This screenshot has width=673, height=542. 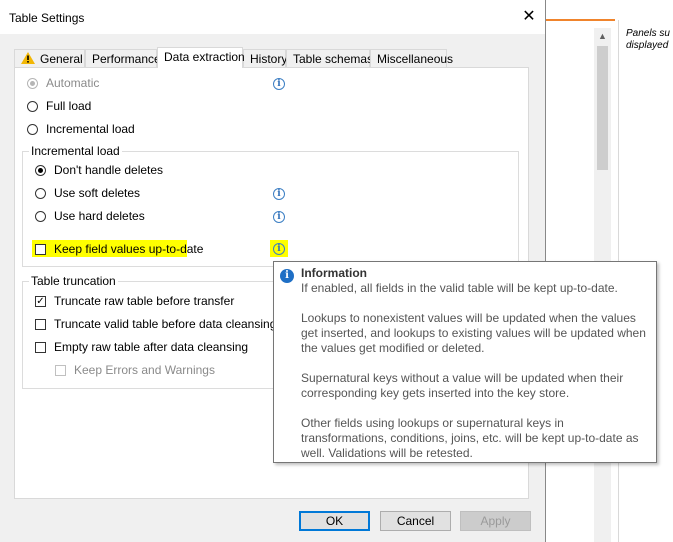 I want to click on tab-table-schemas: Table schemas, so click(x=330, y=58).